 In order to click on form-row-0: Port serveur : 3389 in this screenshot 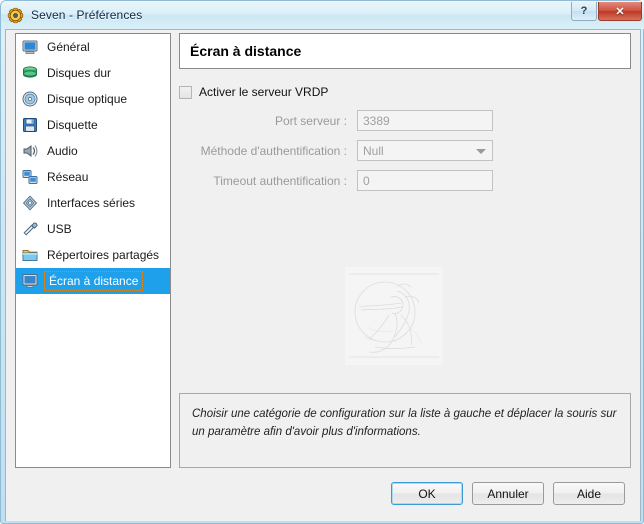, I will do `click(405, 120)`.